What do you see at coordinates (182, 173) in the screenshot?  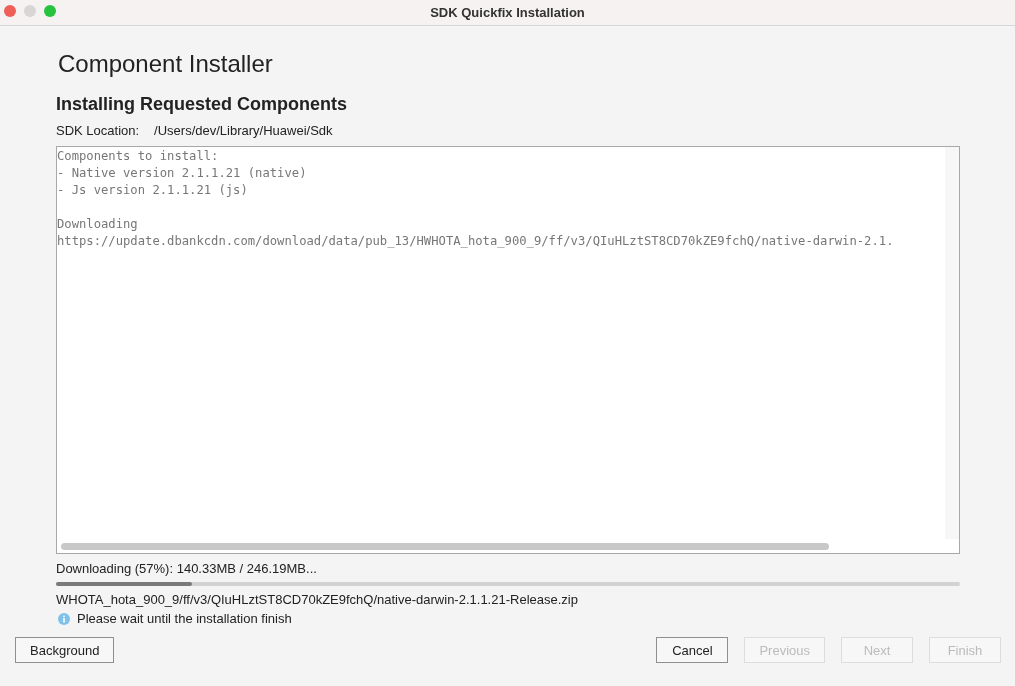 I see `log-line: - Native version 2.1.1.21 (native)` at bounding box center [182, 173].